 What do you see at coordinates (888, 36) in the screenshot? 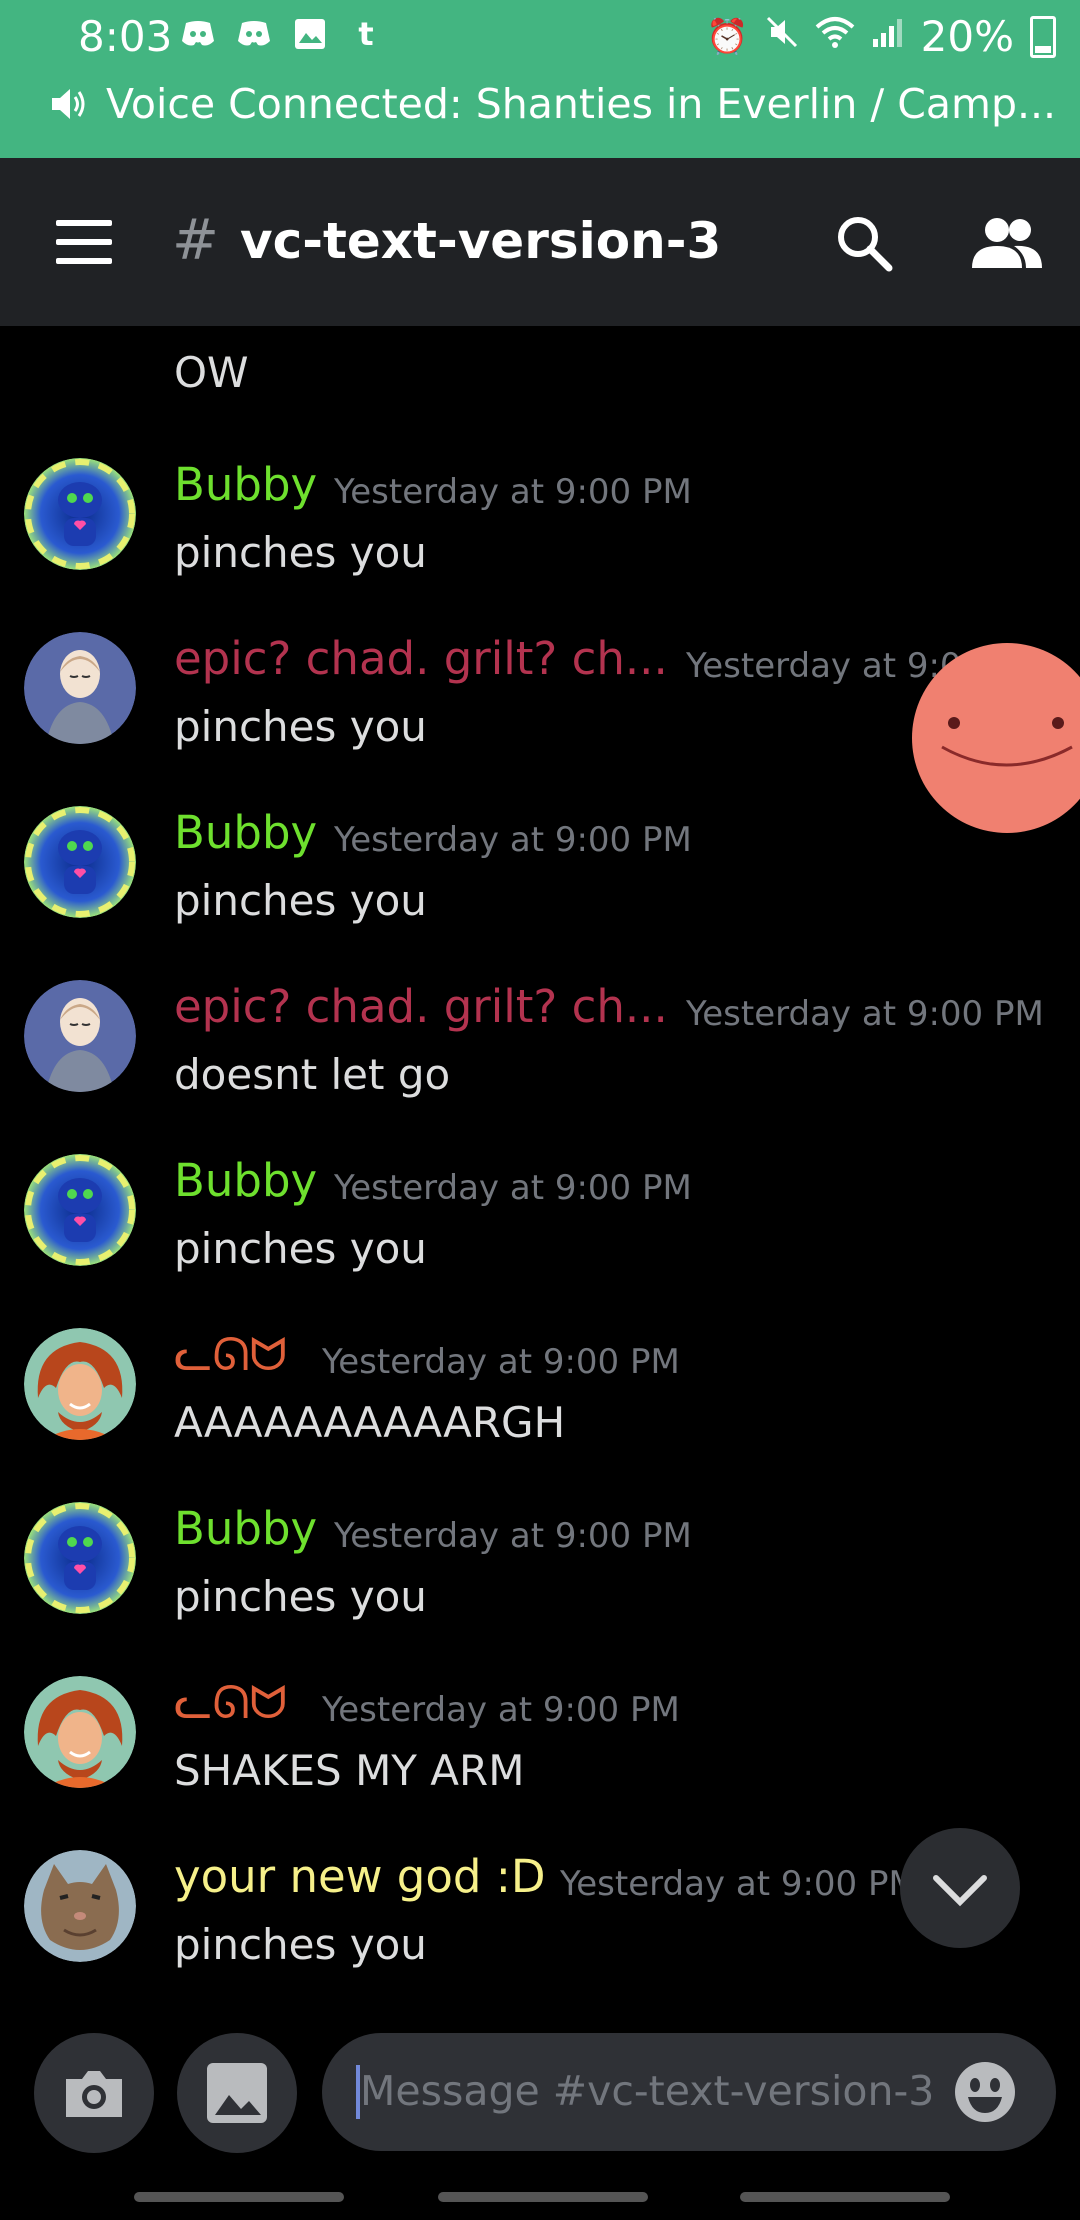
I see `signal-icon` at bounding box center [888, 36].